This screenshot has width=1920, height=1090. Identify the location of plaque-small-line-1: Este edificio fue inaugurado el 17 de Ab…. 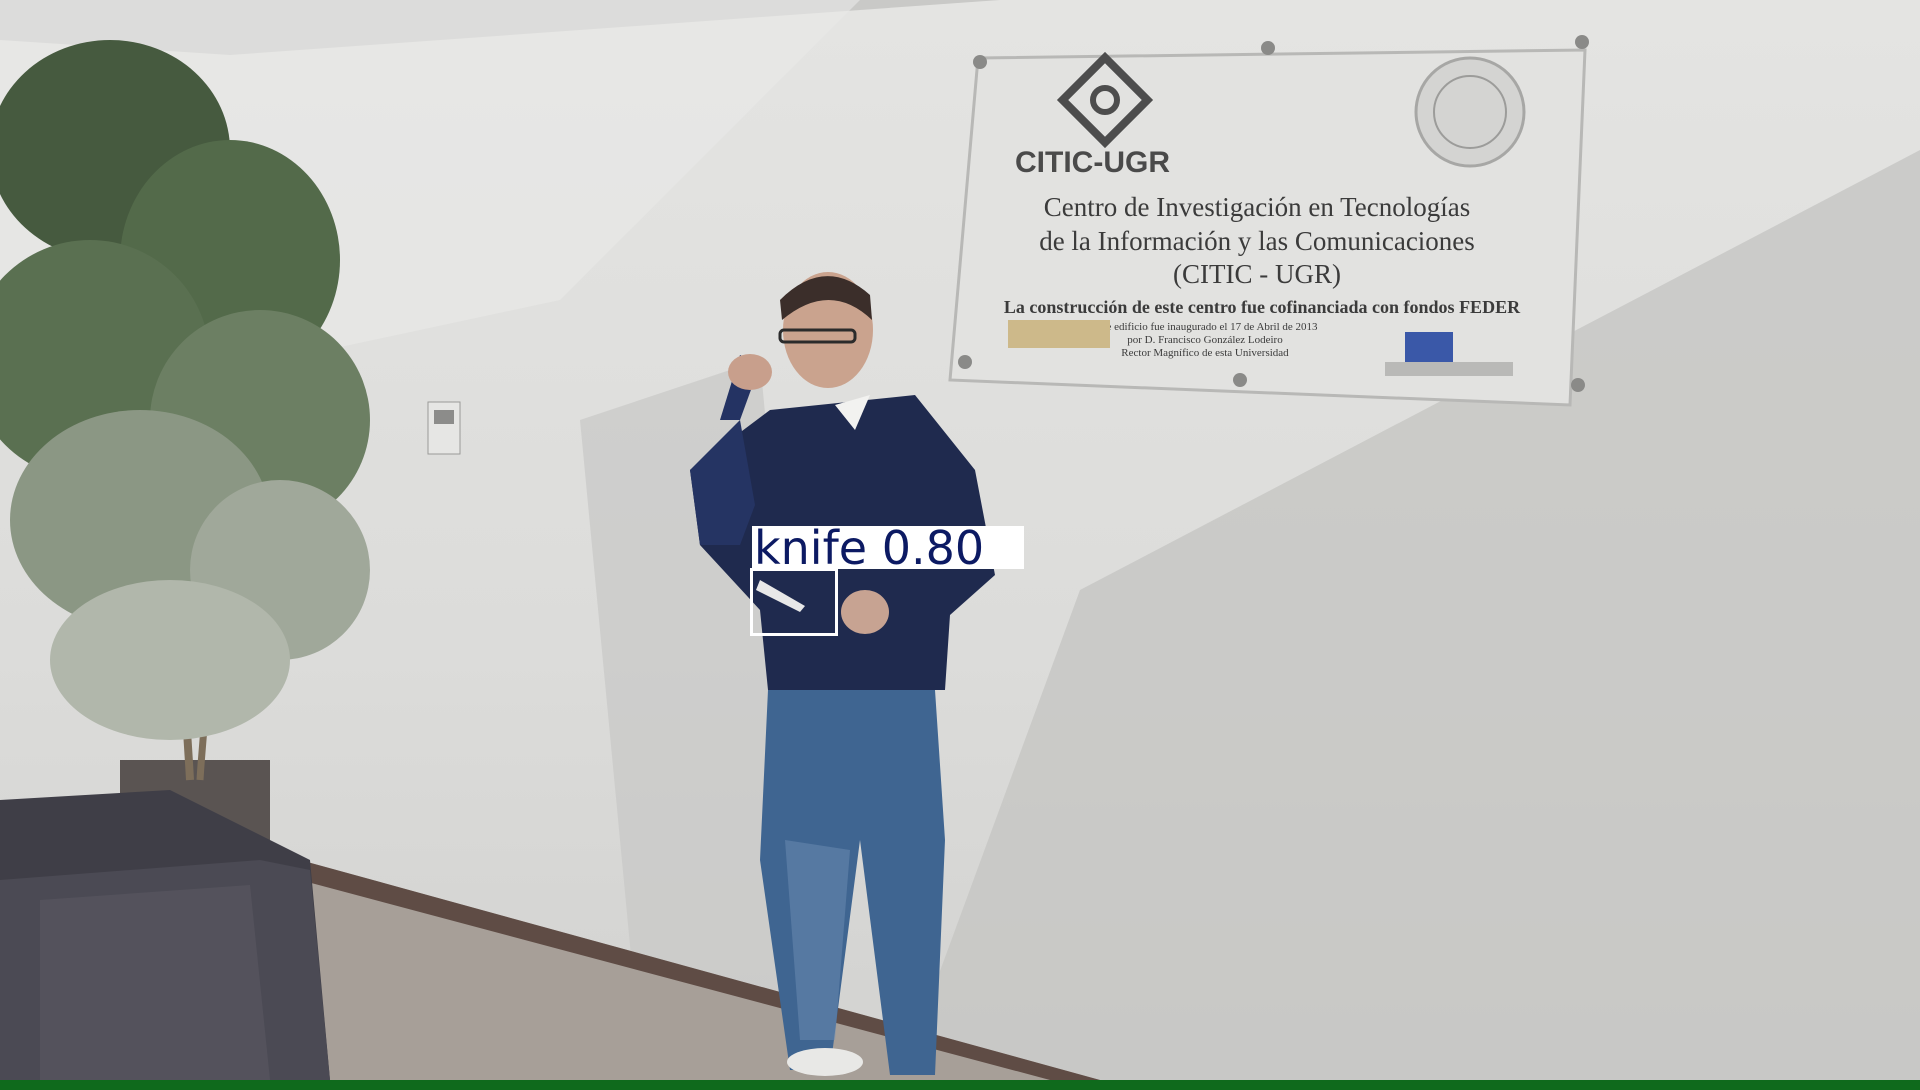
(1205, 327).